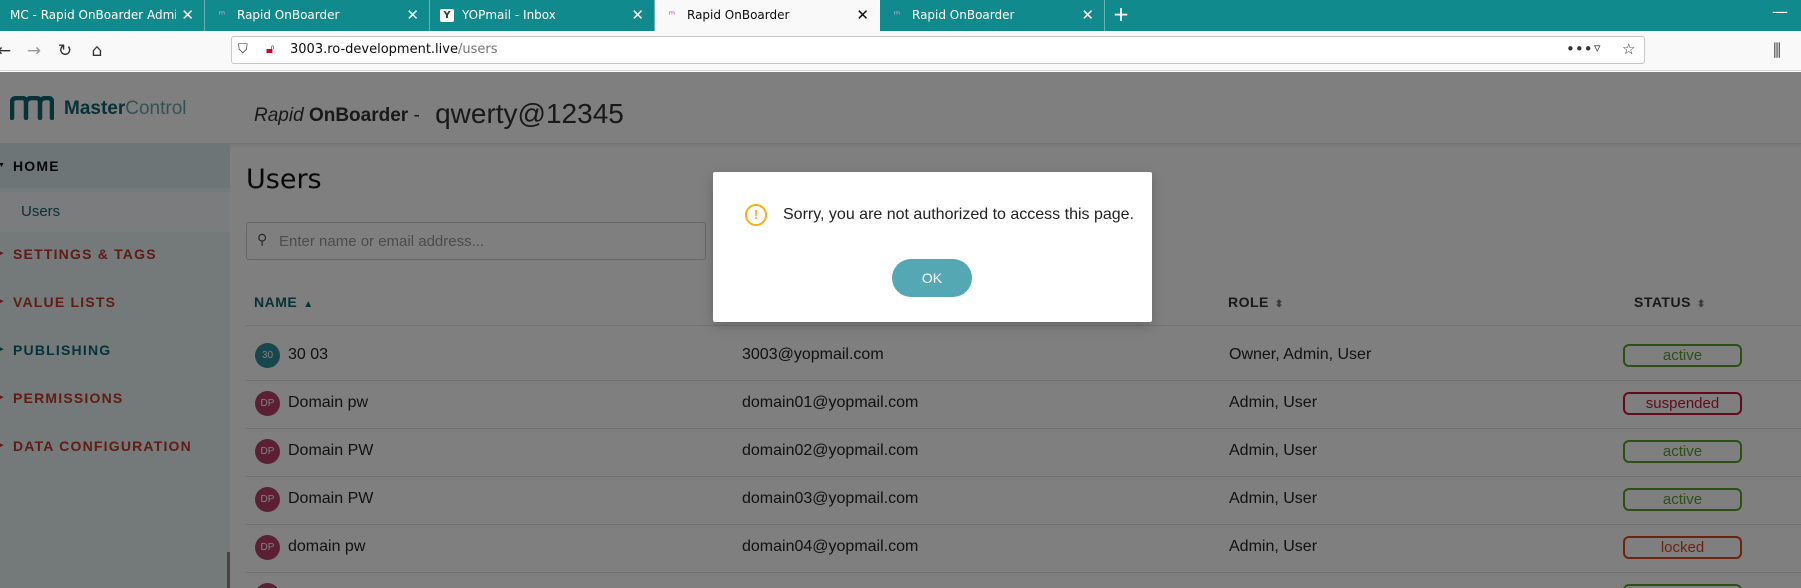  Describe the element at coordinates (243, 49) in the screenshot. I see `shield-icon: ⛉` at that location.